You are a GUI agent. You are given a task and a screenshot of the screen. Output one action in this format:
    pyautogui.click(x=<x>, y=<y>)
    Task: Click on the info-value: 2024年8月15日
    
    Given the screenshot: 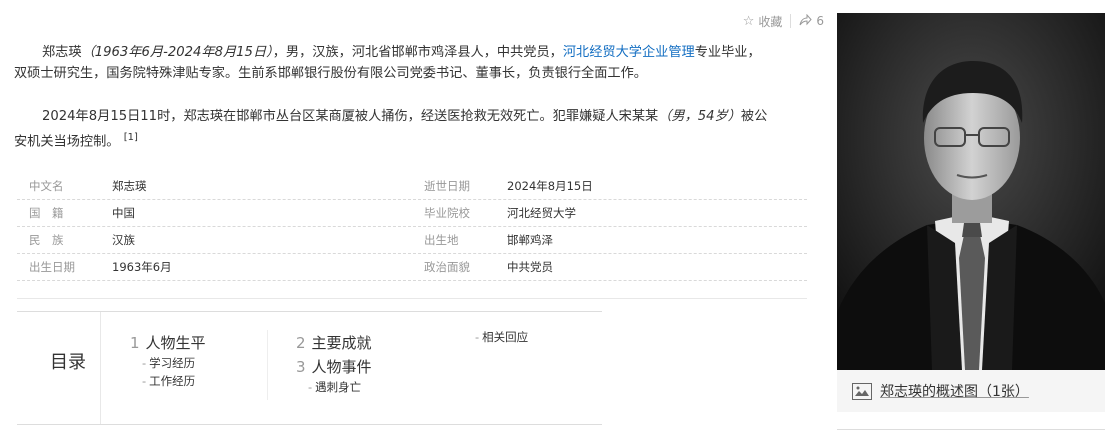 What is the action you would take?
    pyautogui.click(x=550, y=186)
    